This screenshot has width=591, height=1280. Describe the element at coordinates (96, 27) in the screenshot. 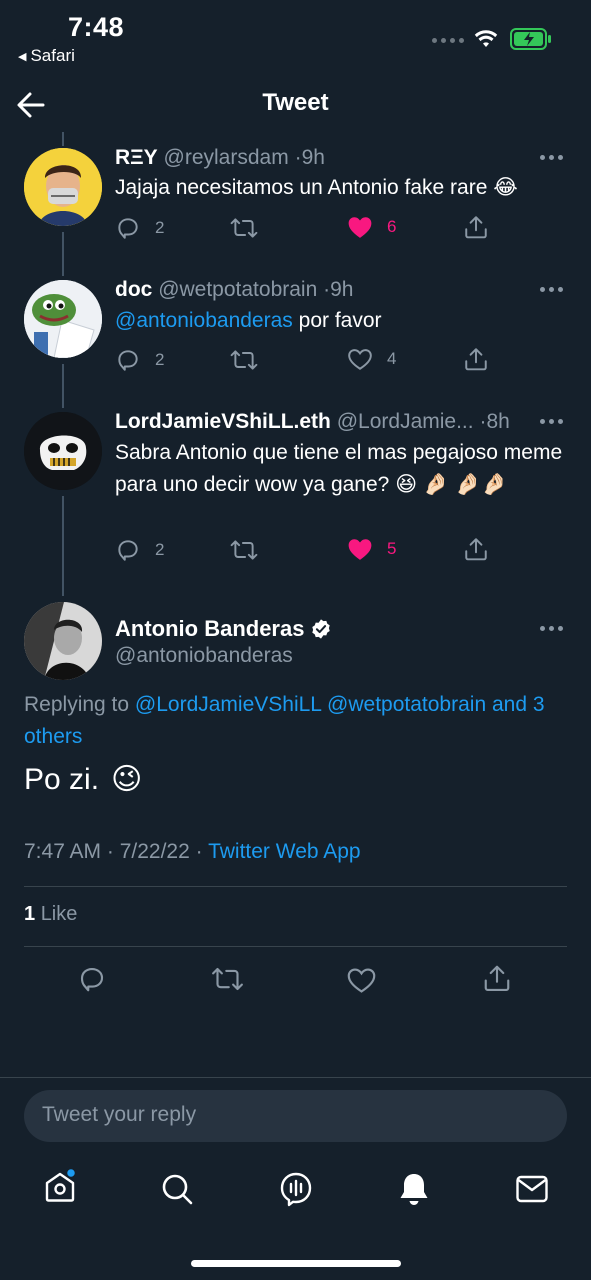

I see `status-time: 7:48` at that location.